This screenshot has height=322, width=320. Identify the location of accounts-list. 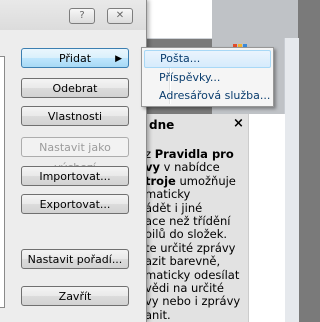
(2, 182).